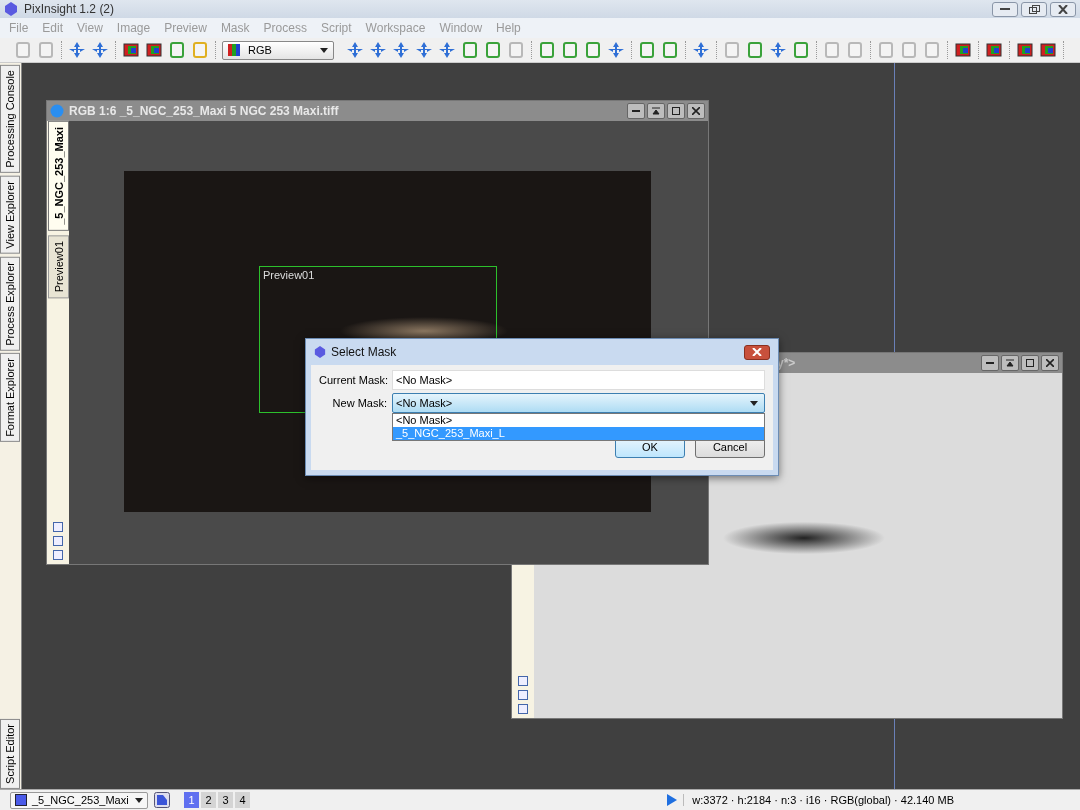 This screenshot has height=810, width=1080. I want to click on image-info: w:3372 · h:2184 · n:3 · i16 · RGB(global) · 42.140 MB, so click(818, 800).